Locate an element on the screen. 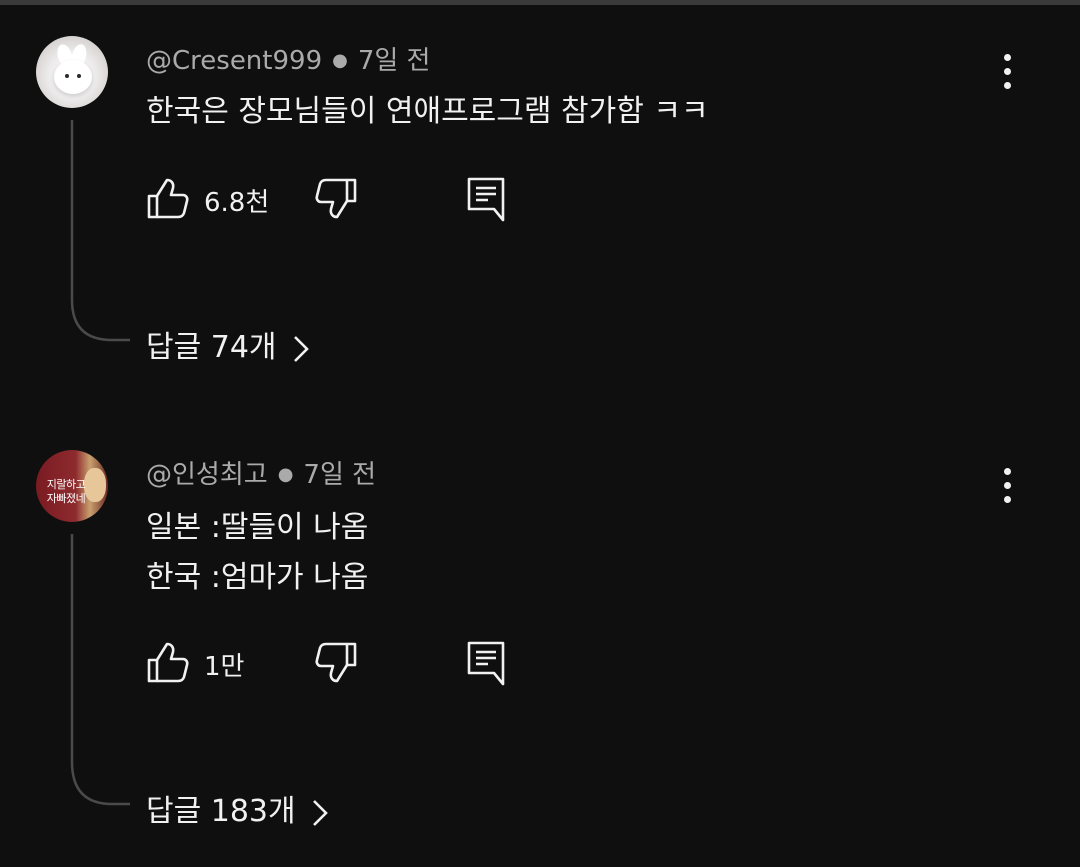 The image size is (1080, 867). comment-actions: 6.8천 is located at coordinates (336, 199).